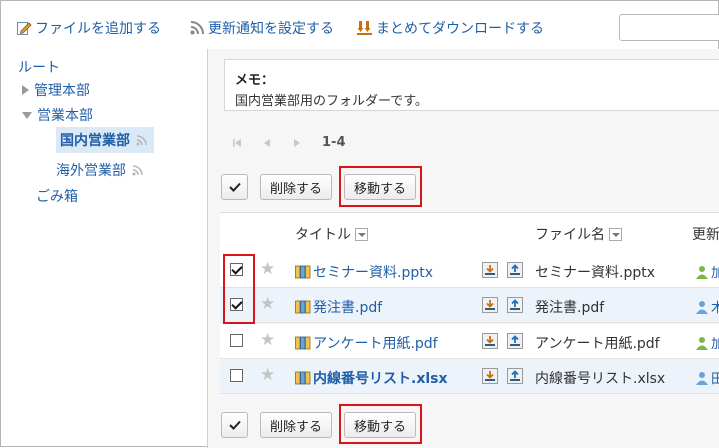 The image size is (719, 448). Describe the element at coordinates (715, 308) in the screenshot. I see `updater-name: 木` at that location.